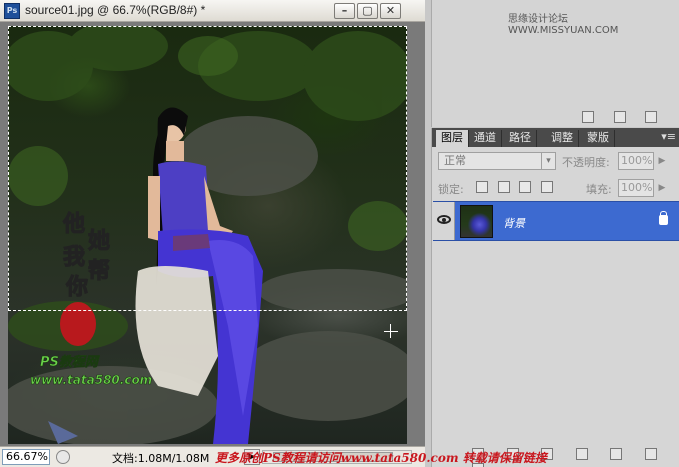  Describe the element at coordinates (12, 11) in the screenshot. I see `photoshop-app-icon: Ps` at that location.